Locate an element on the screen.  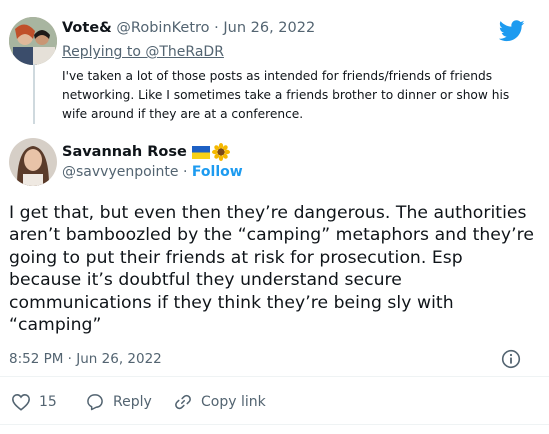
heart-icon is located at coordinates (21, 402).